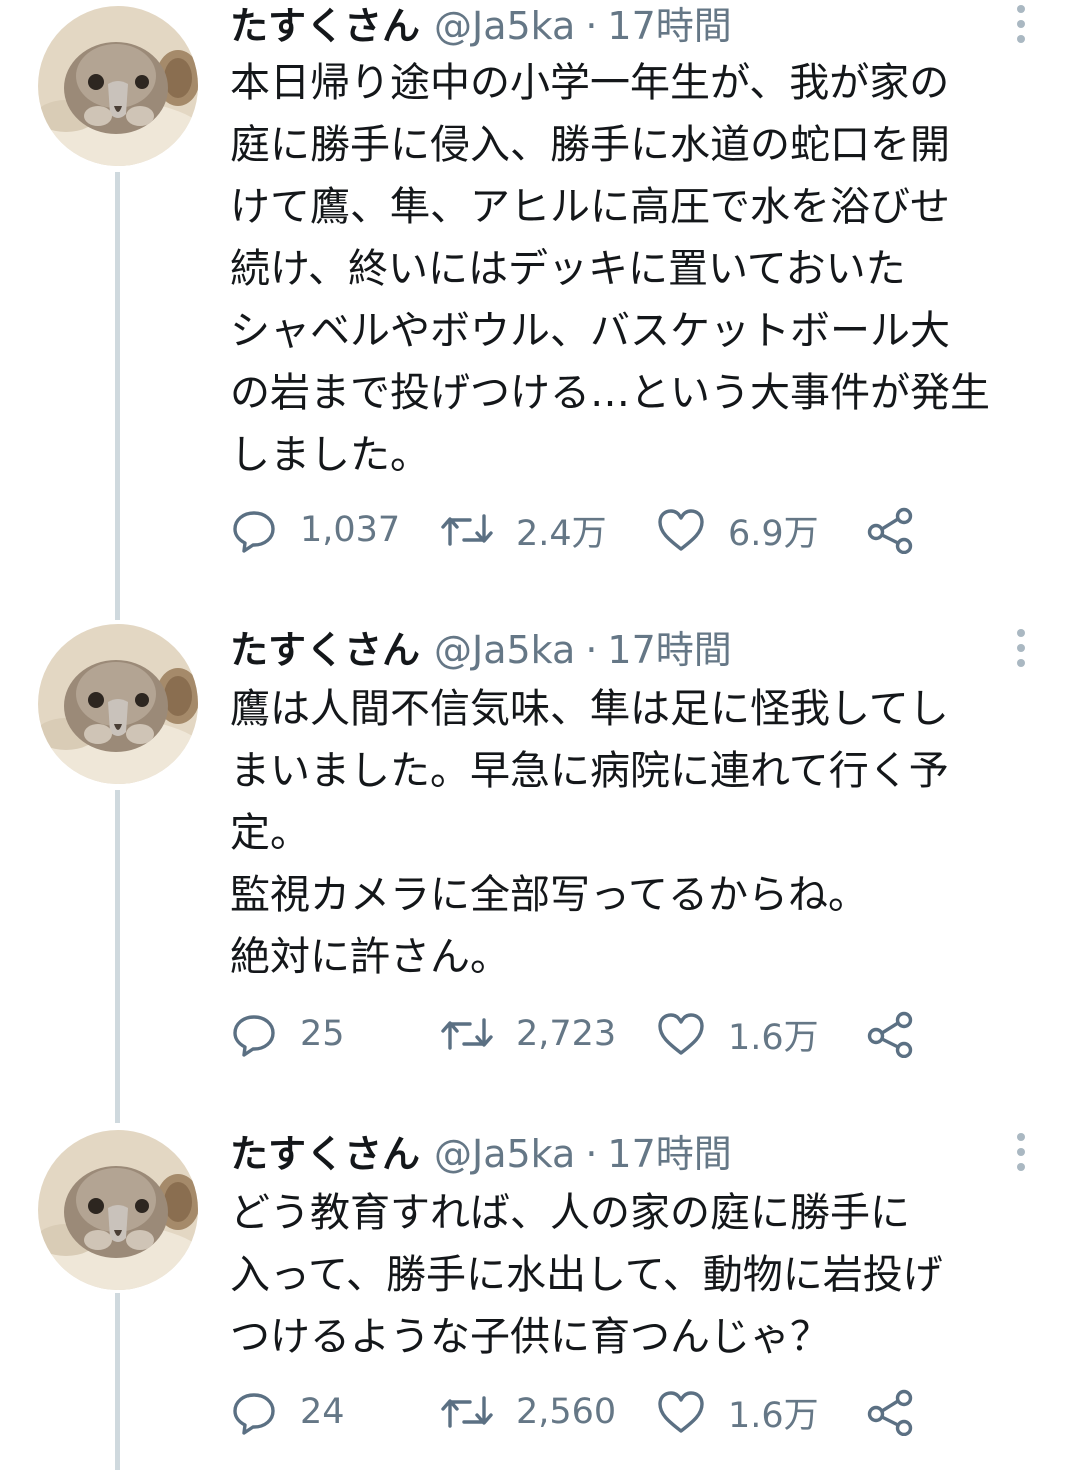  Describe the element at coordinates (773, 533) in the screenshot. I see `like-count: 6.9万` at that location.